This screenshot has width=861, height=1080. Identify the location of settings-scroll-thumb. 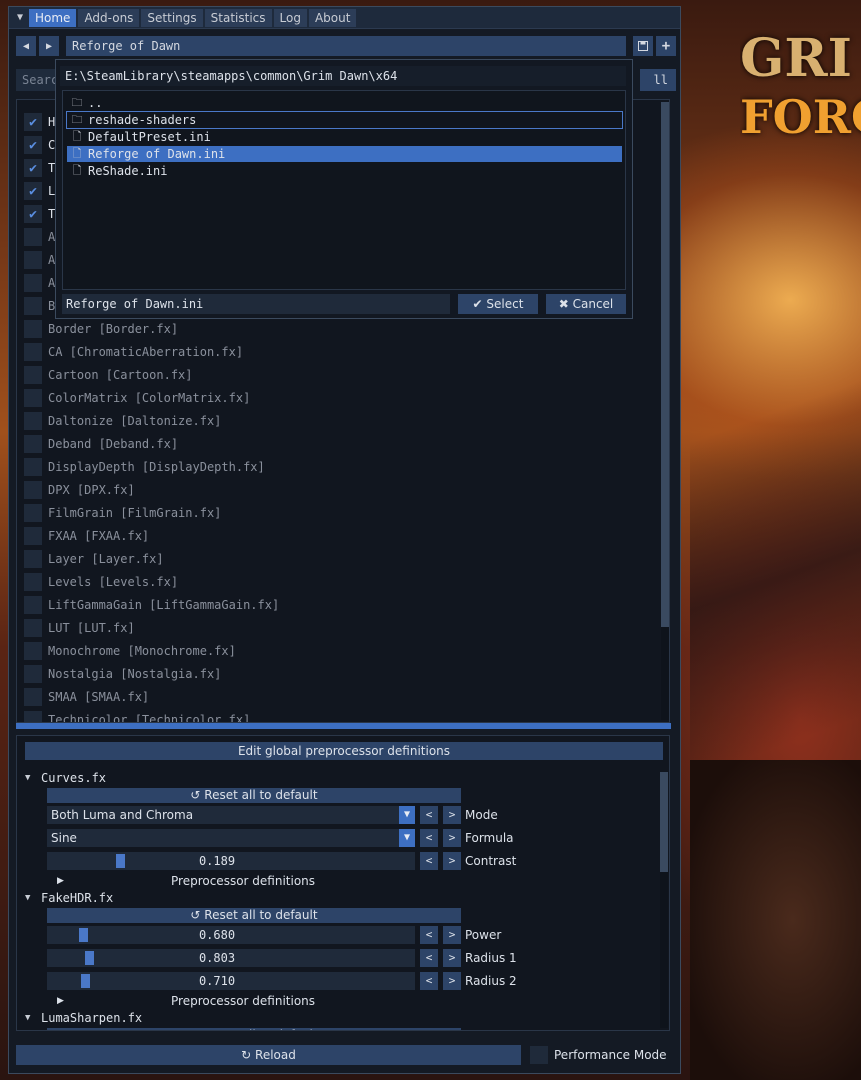
(664, 822).